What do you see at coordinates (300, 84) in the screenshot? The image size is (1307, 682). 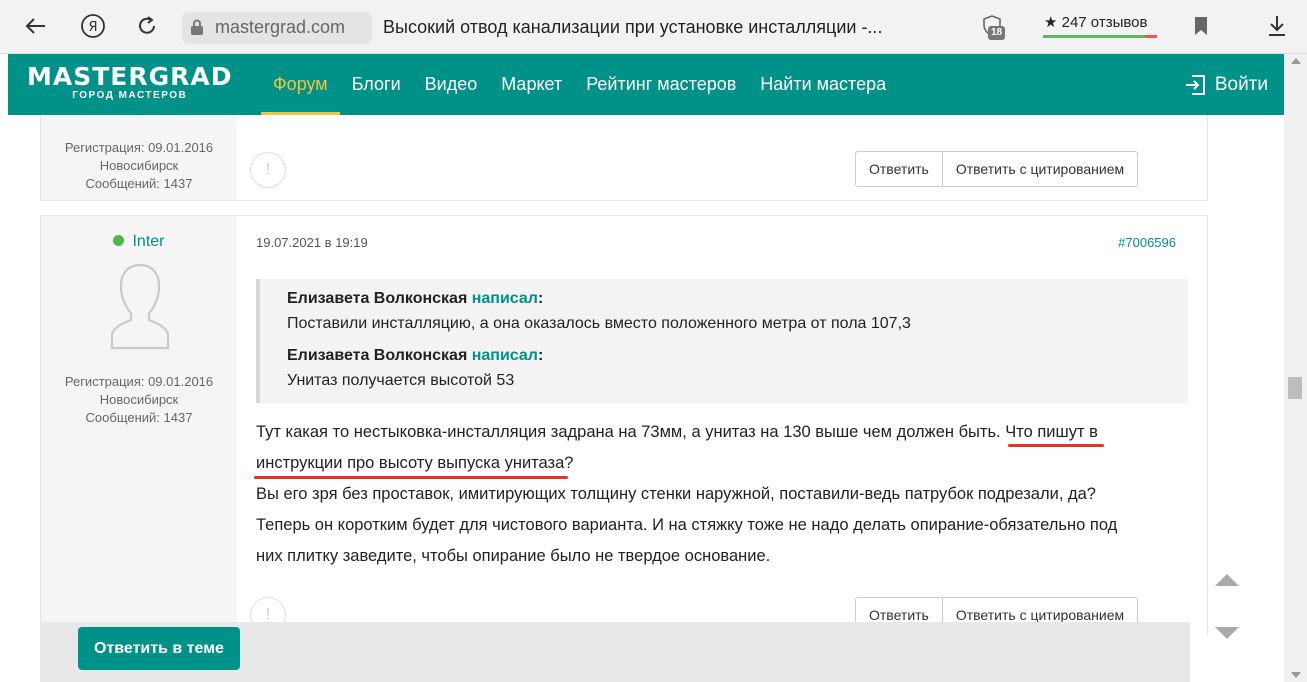 I see `nav-forum: Форум` at bounding box center [300, 84].